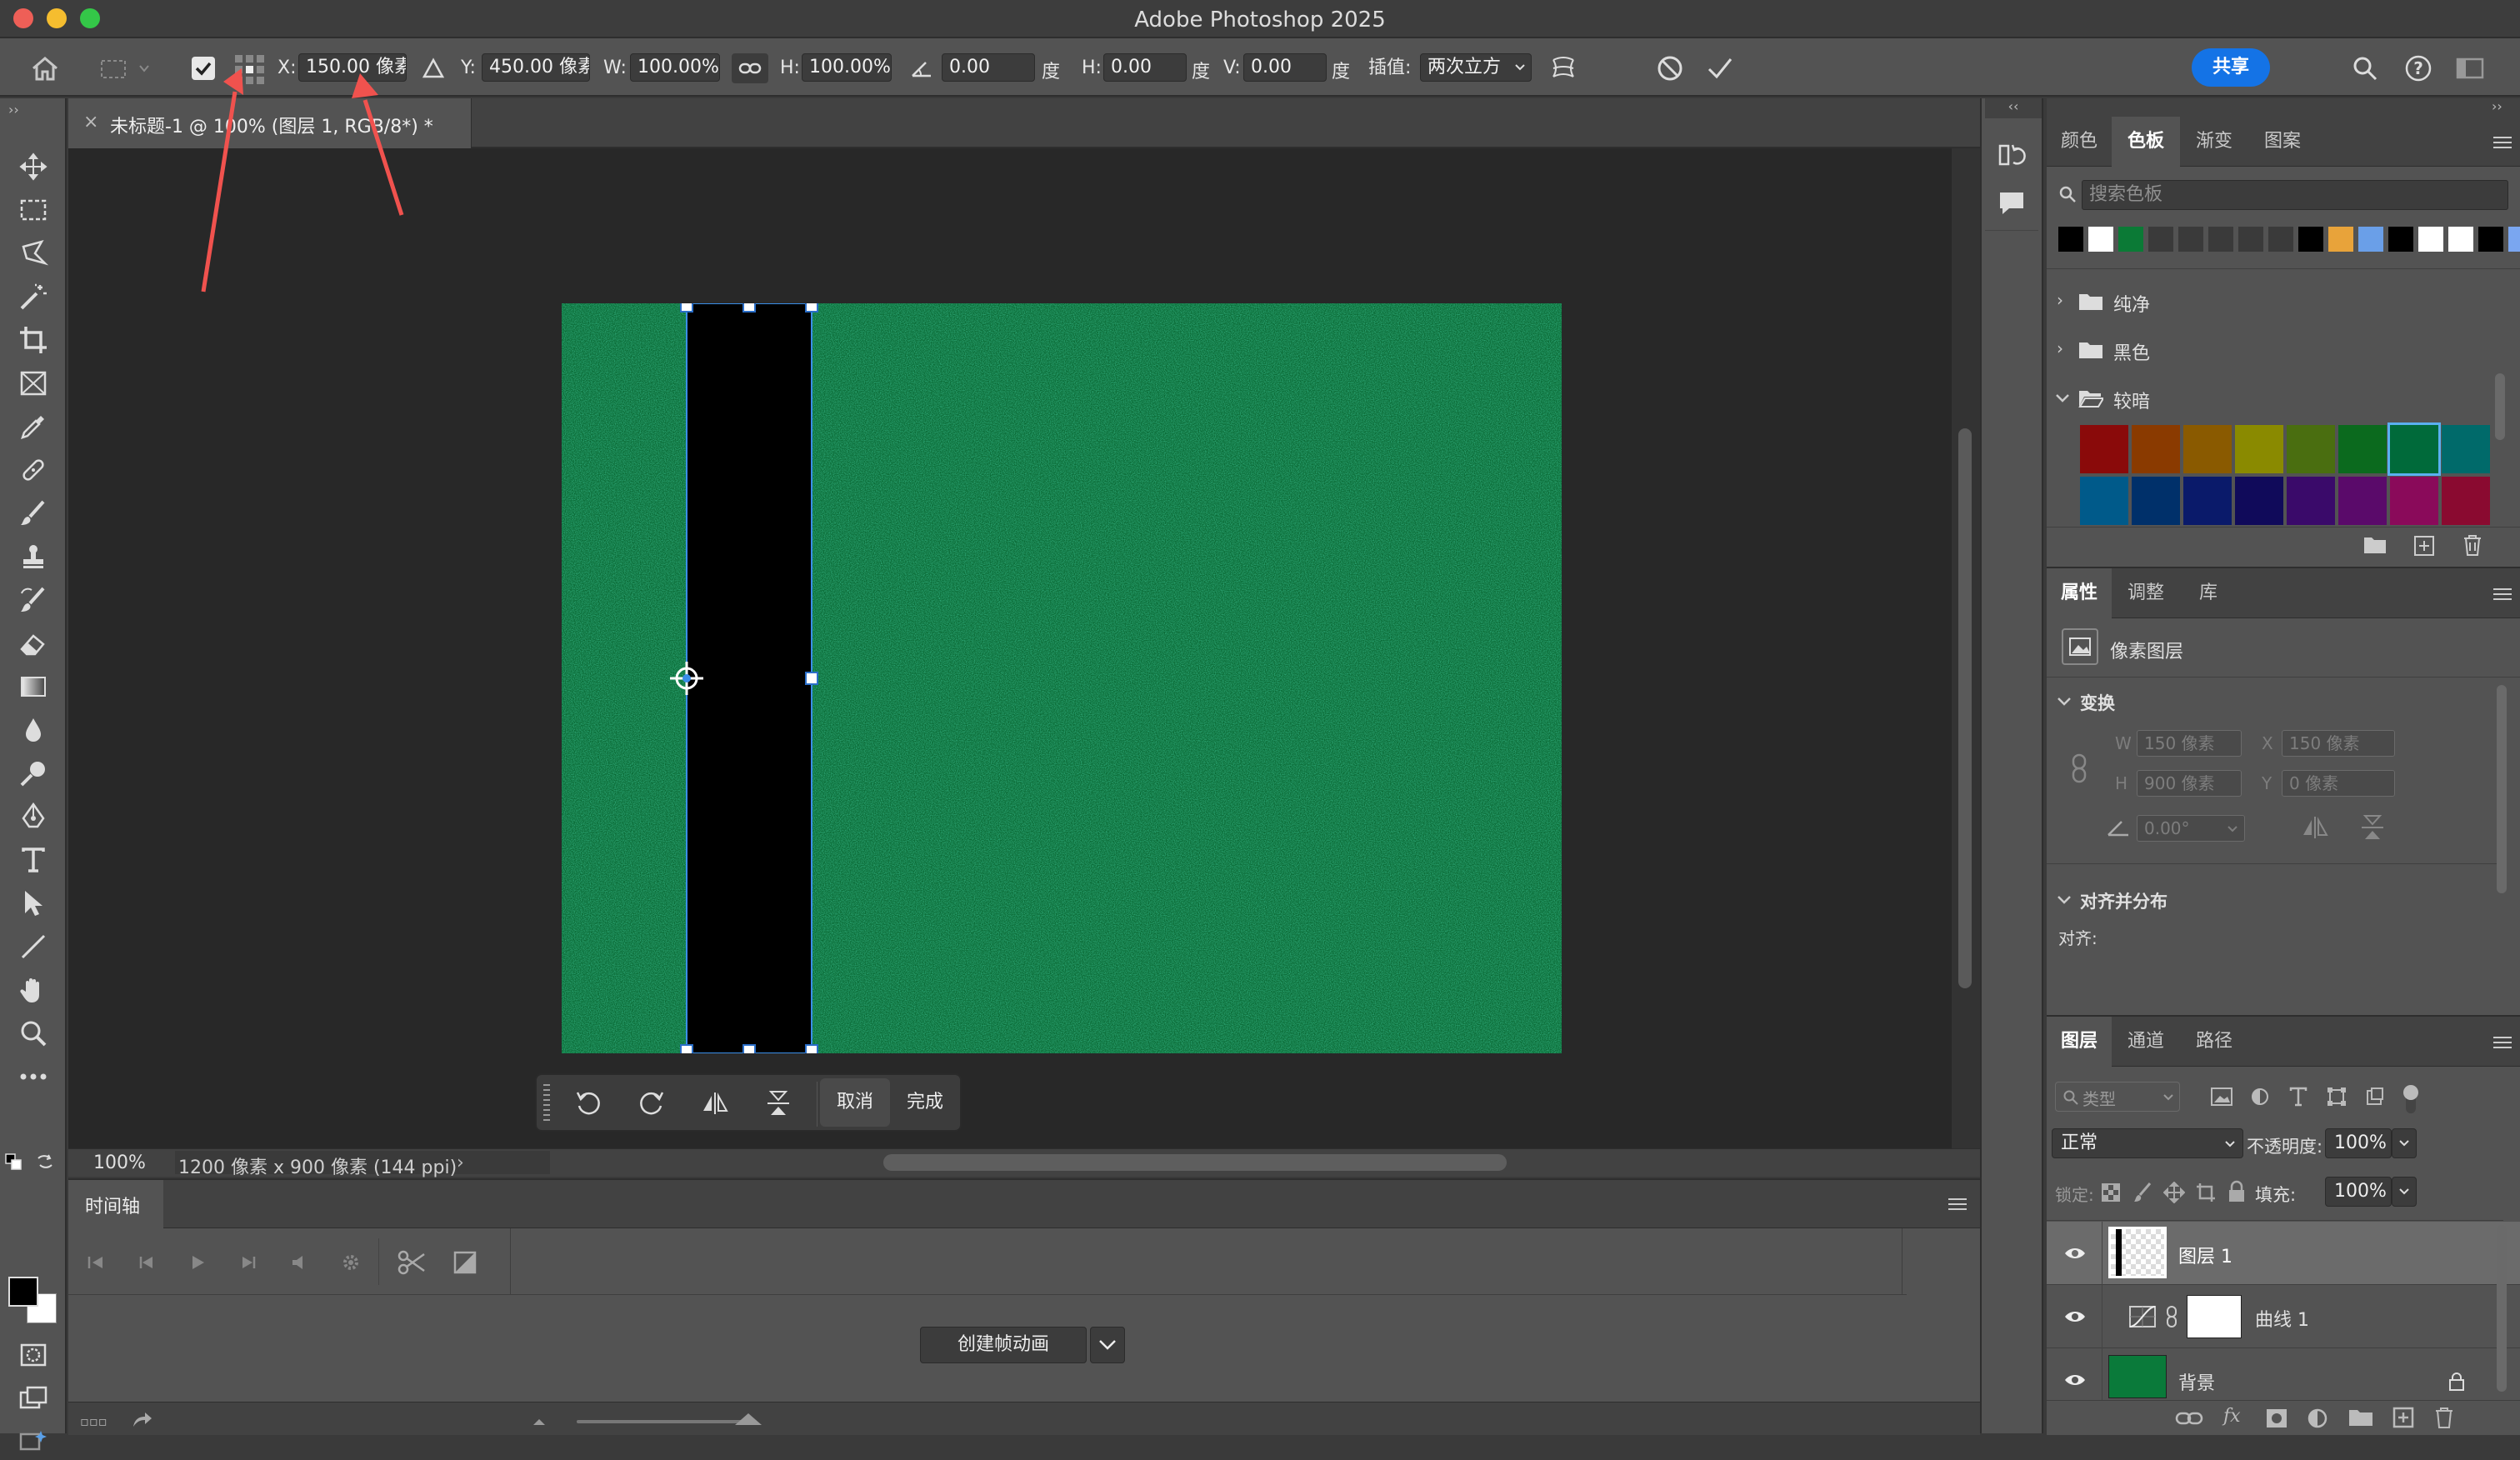 The height and width of the screenshot is (1460, 2520). I want to click on opacity-dropdown, so click(2404, 1143).